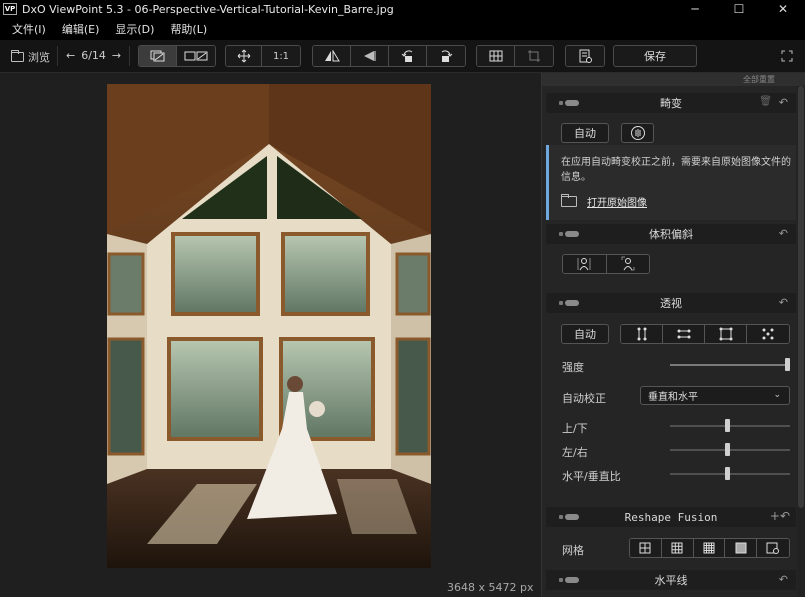  What do you see at coordinates (116, 55) in the screenshot?
I see `next-image-icon: →` at bounding box center [116, 55].